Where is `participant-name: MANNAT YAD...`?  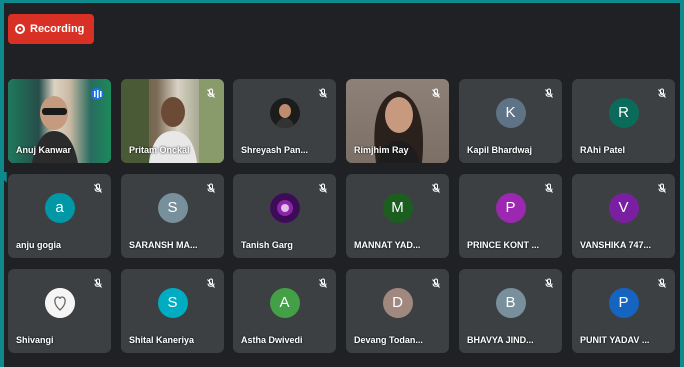 participant-name: MANNAT YAD... is located at coordinates (387, 245).